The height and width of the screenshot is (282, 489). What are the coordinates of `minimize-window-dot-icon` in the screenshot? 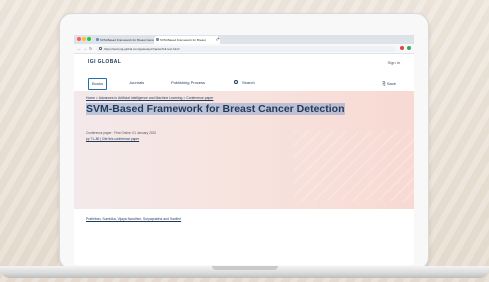 It's located at (84, 39).